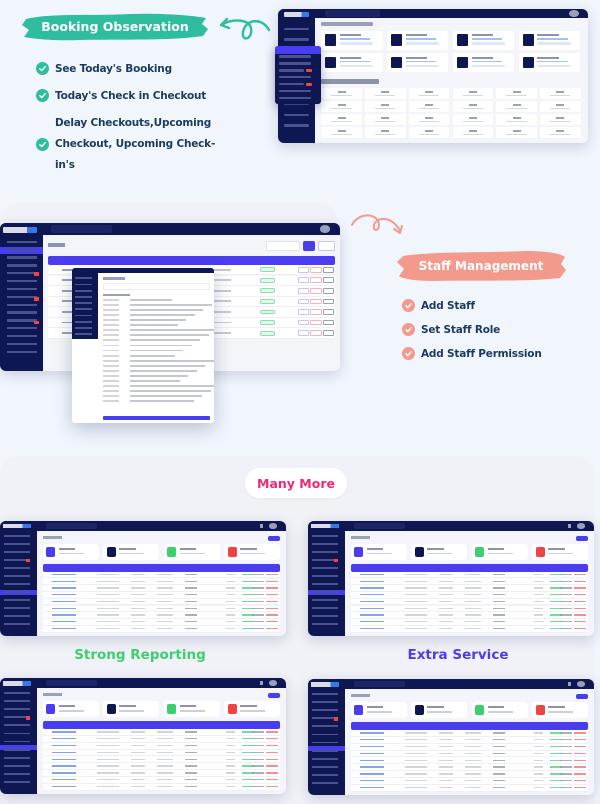 Image resolution: width=600 pixels, height=804 pixels. Describe the element at coordinates (570, 684) in the screenshot. I see `bell-icon` at that location.